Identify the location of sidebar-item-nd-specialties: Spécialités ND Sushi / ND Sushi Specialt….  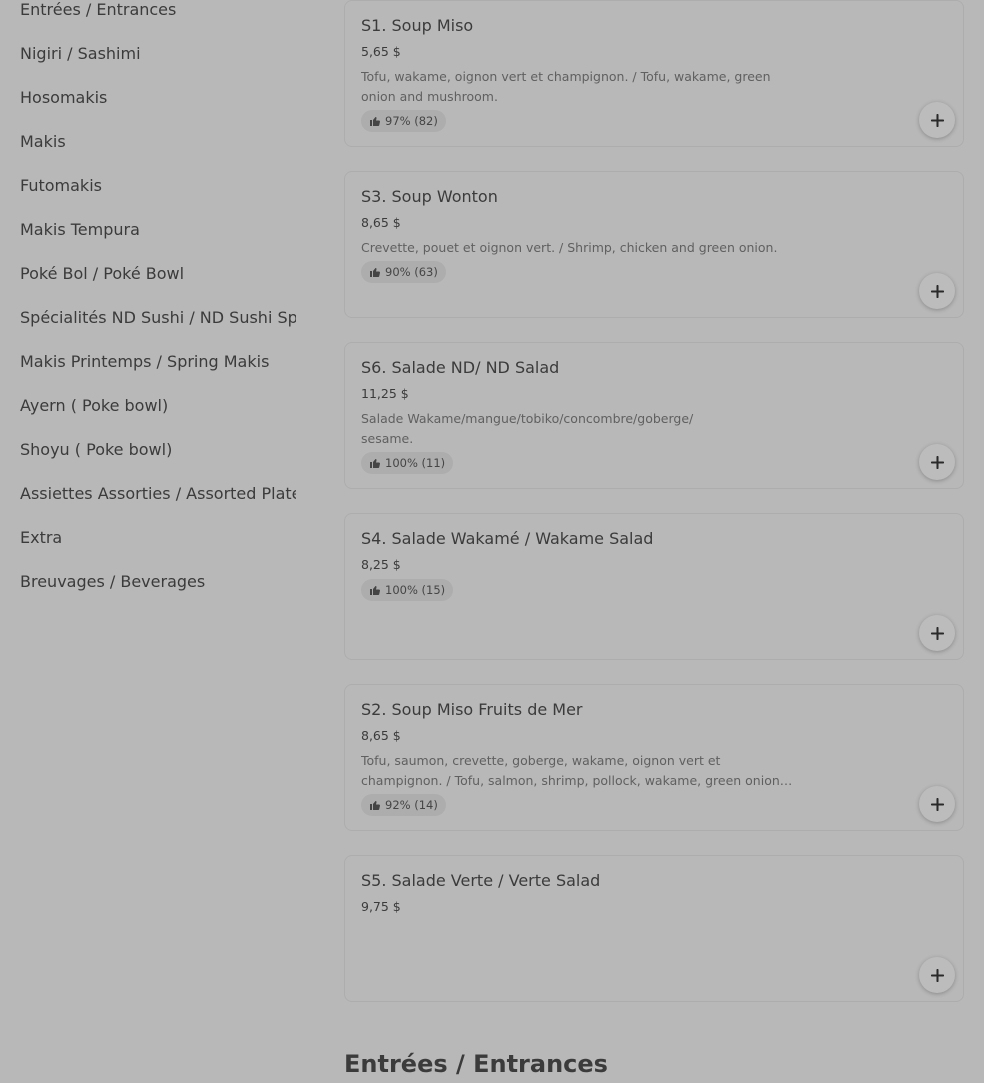
(148, 318).